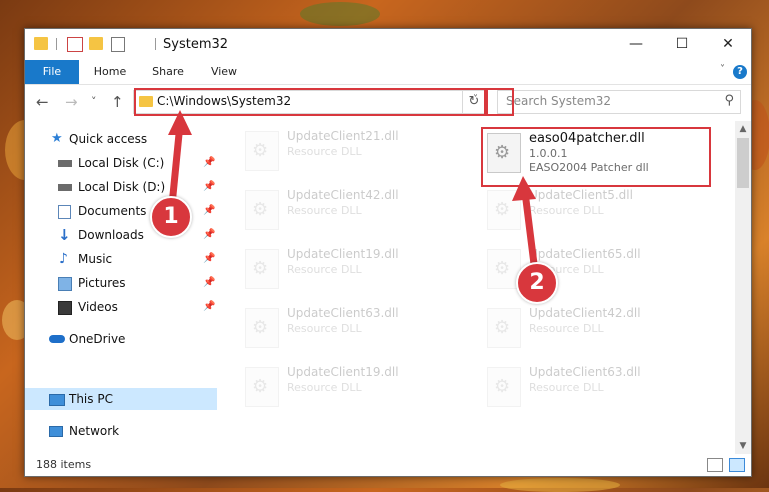  I want to click on tab-view: View, so click(224, 72).